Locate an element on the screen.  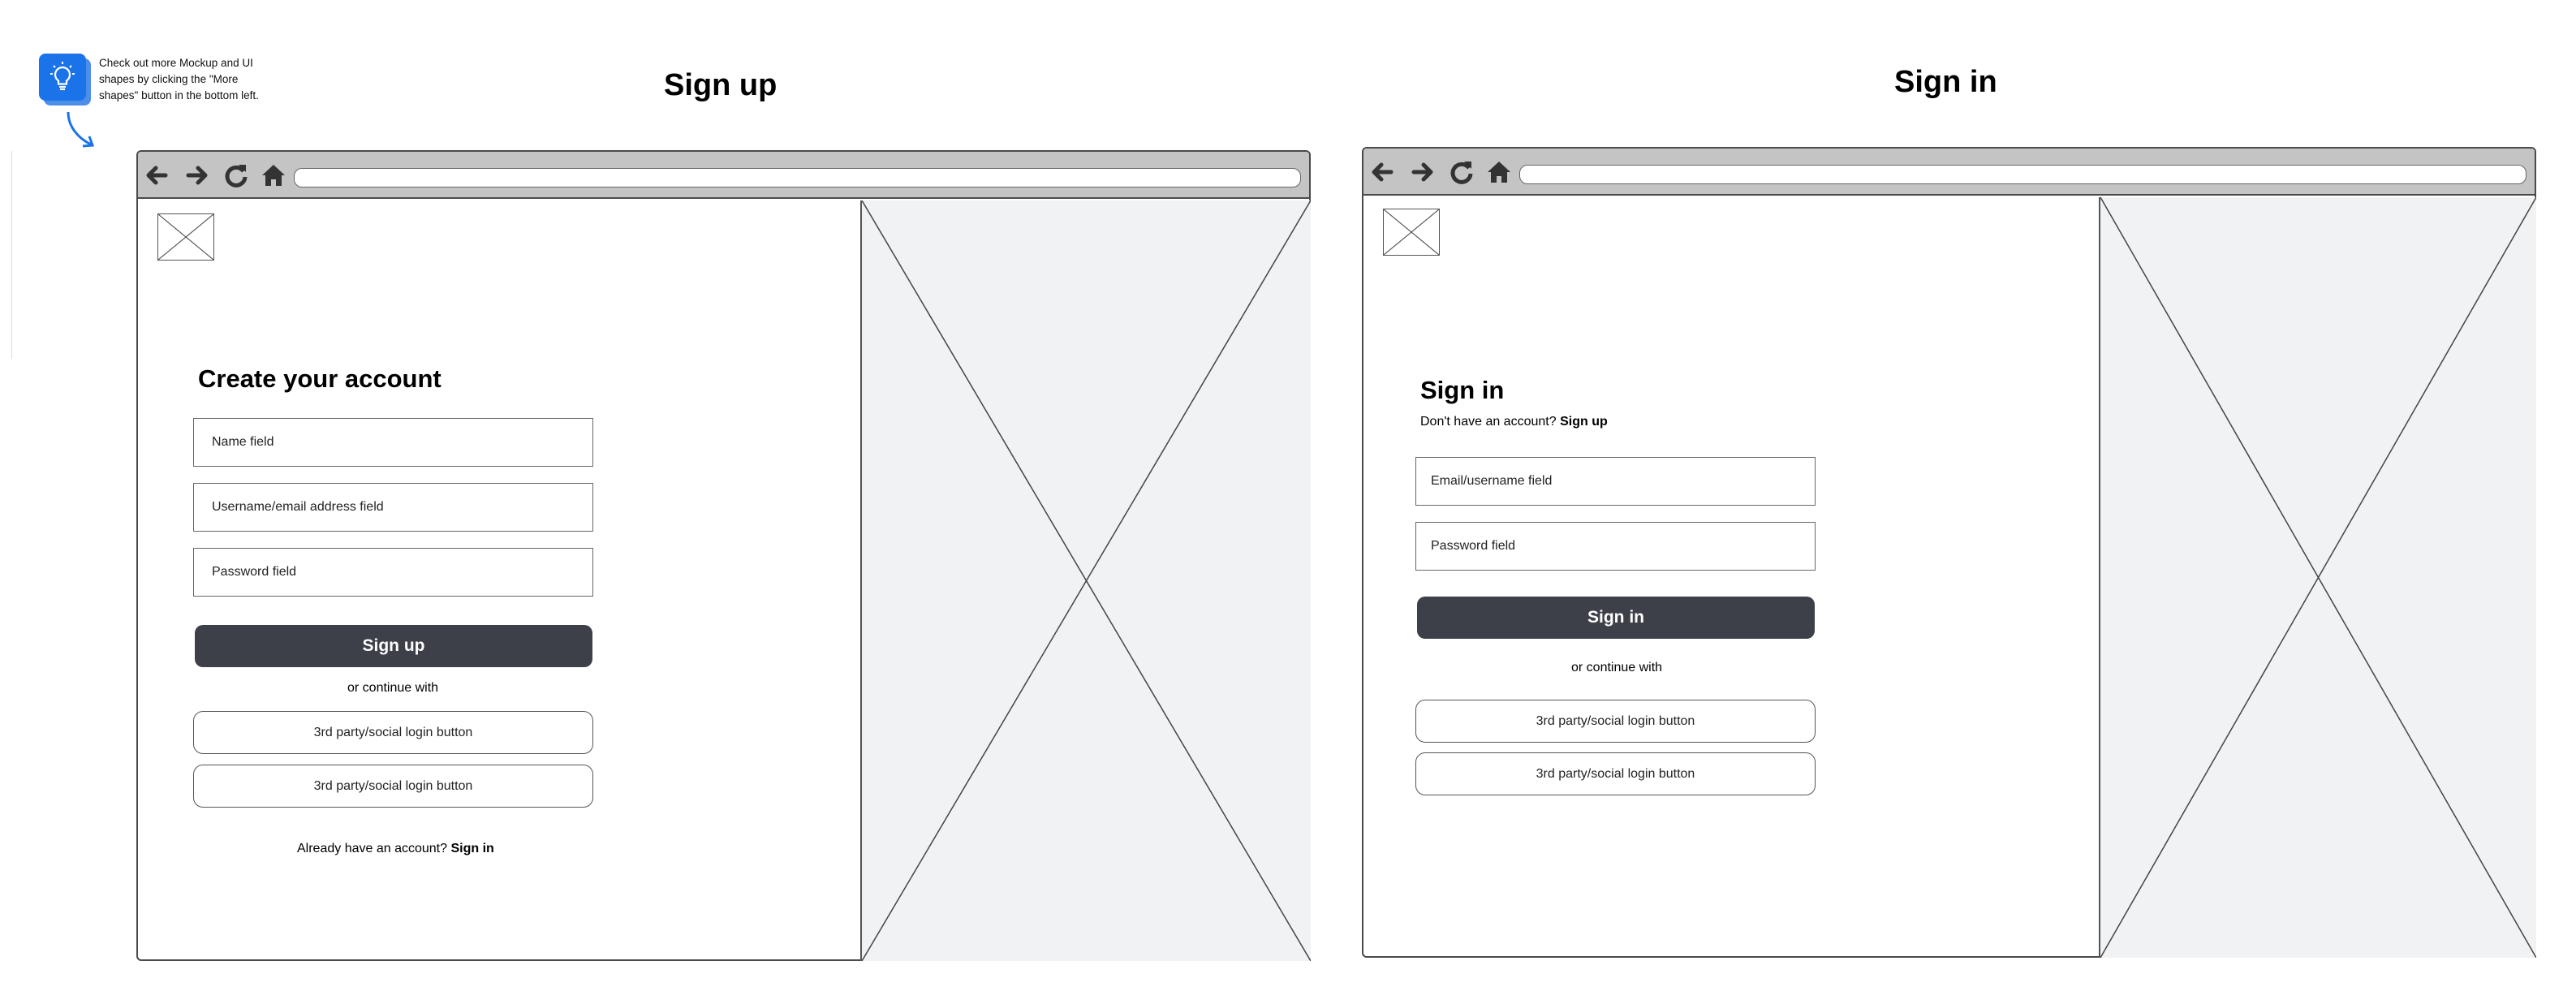
signin-button: Sign in is located at coordinates (1616, 618).